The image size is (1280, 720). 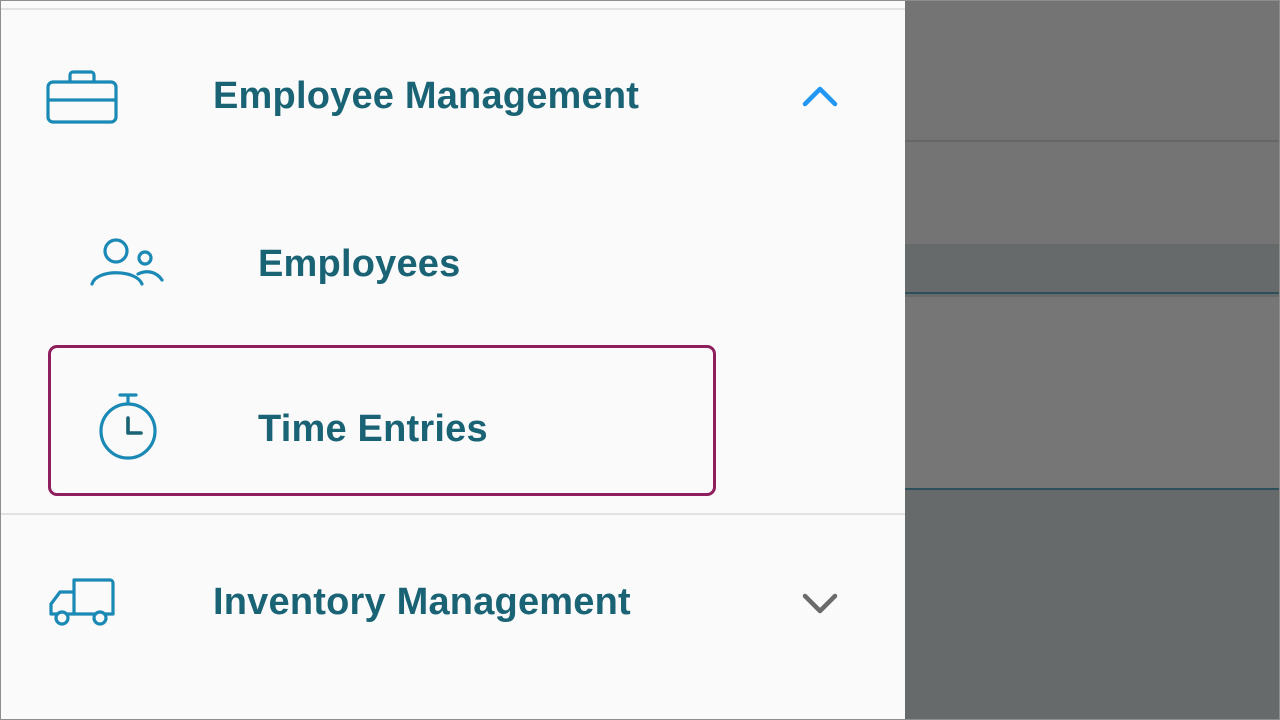 I want to click on overlay-row-border-bottom, so click(x=1092, y=489).